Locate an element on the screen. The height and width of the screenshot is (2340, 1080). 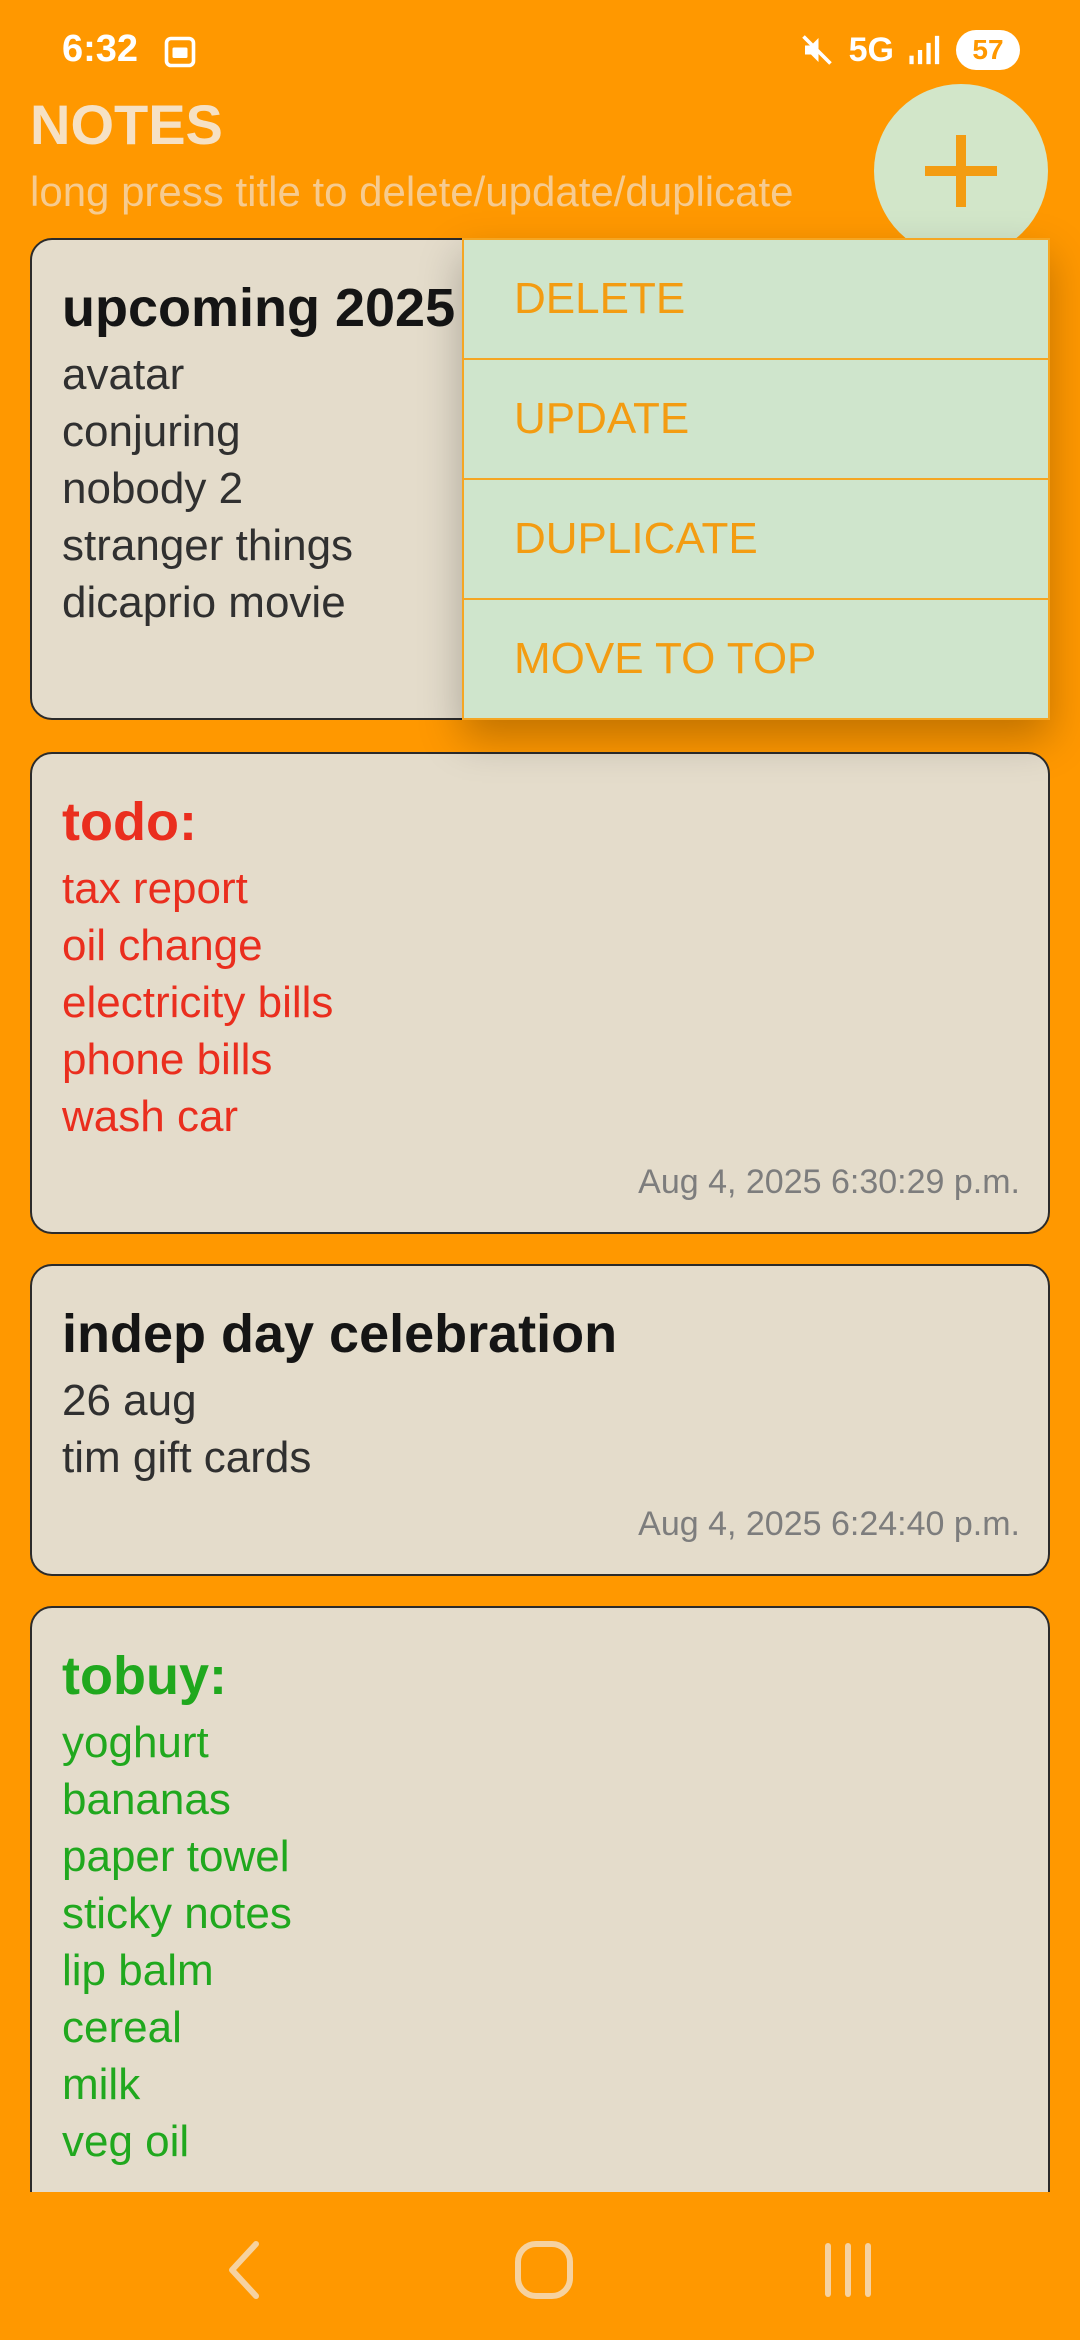
status-time: 6:32 is located at coordinates (100, 49).